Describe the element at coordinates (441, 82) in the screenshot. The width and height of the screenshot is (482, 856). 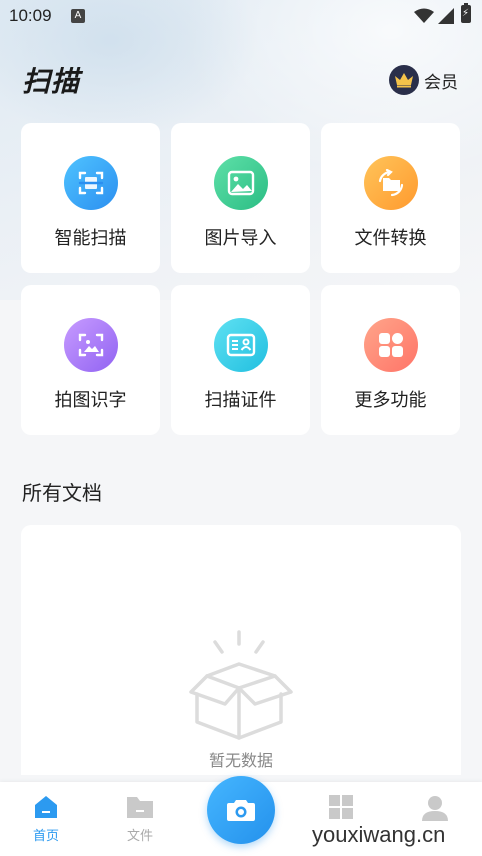
I see `vip-label: 会员` at that location.